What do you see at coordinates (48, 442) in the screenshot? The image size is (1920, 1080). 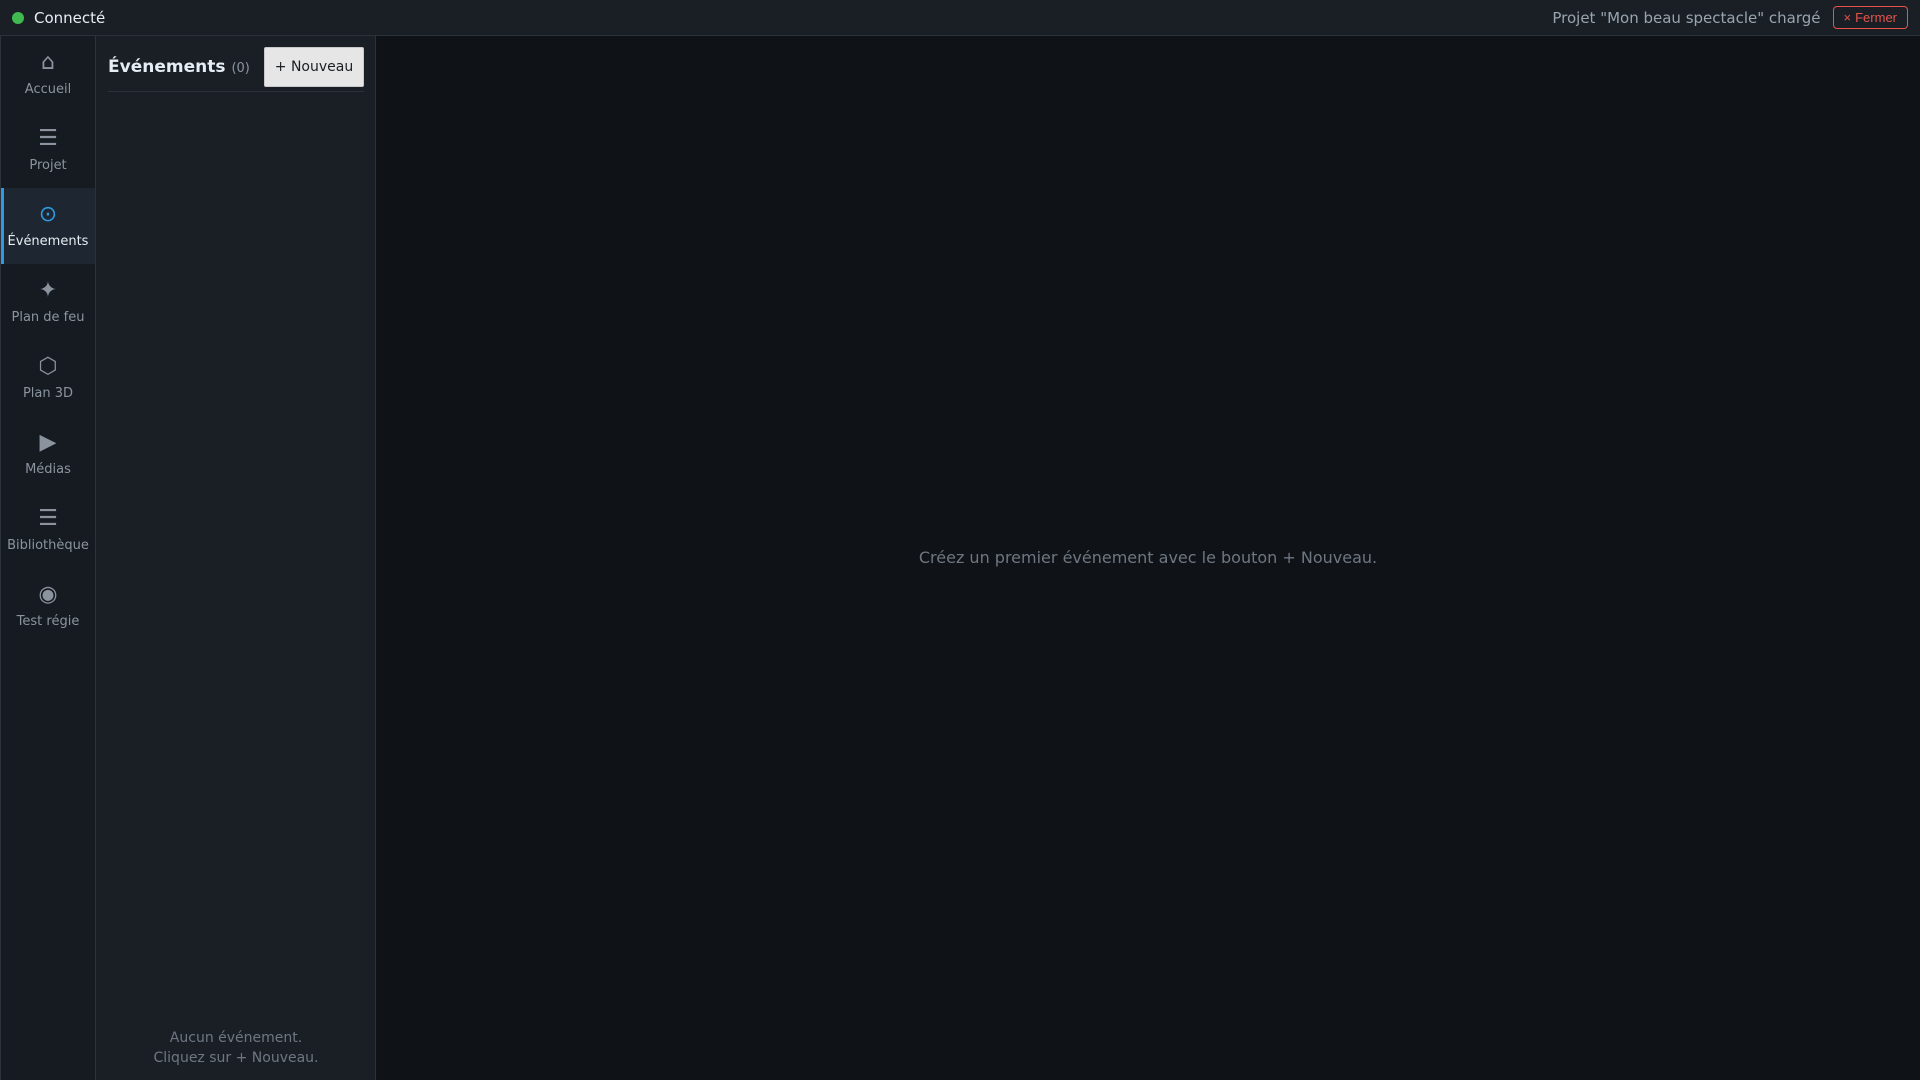 I see `play-icon: ▶` at bounding box center [48, 442].